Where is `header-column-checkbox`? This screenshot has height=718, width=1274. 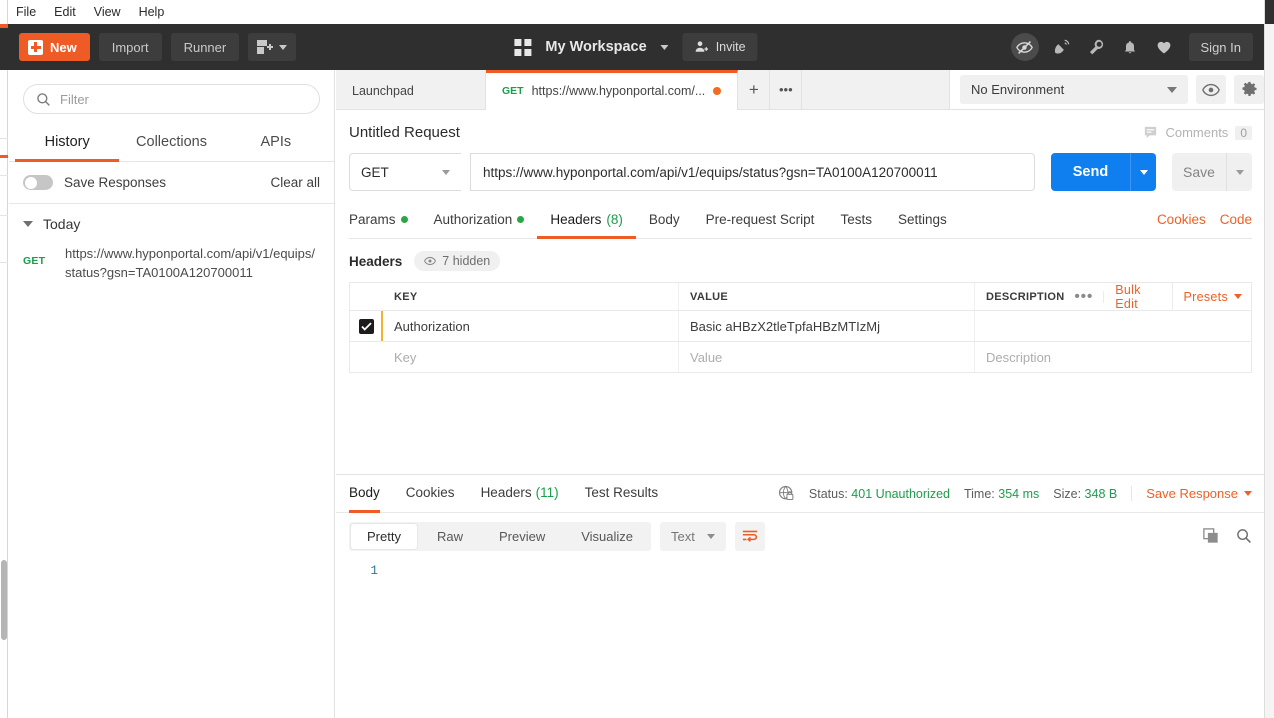
header-column-checkbox is located at coordinates (366, 296).